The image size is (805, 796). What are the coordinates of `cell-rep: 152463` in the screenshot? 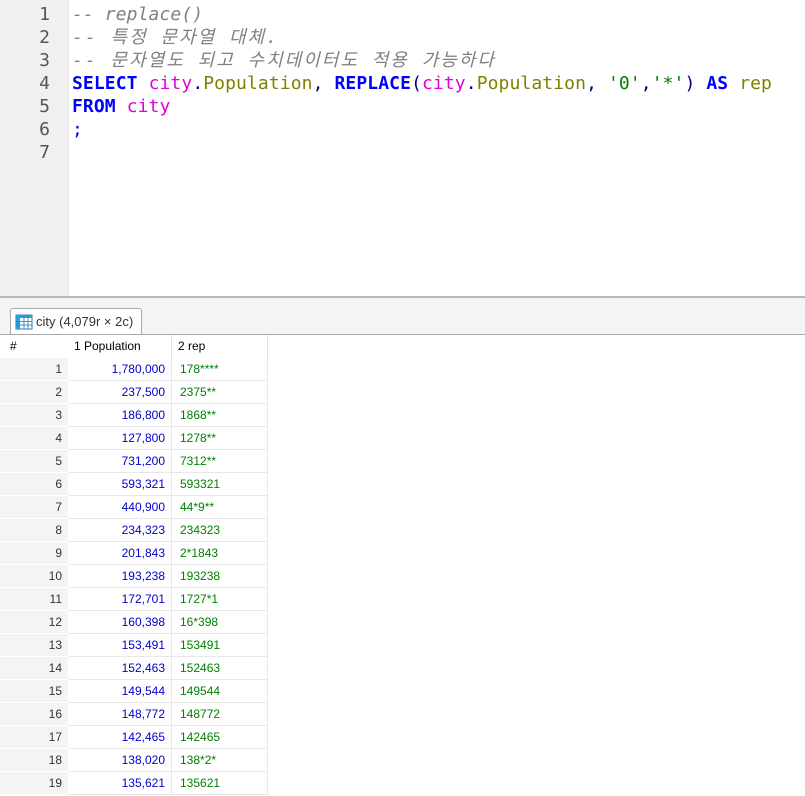 It's located at (220, 668).